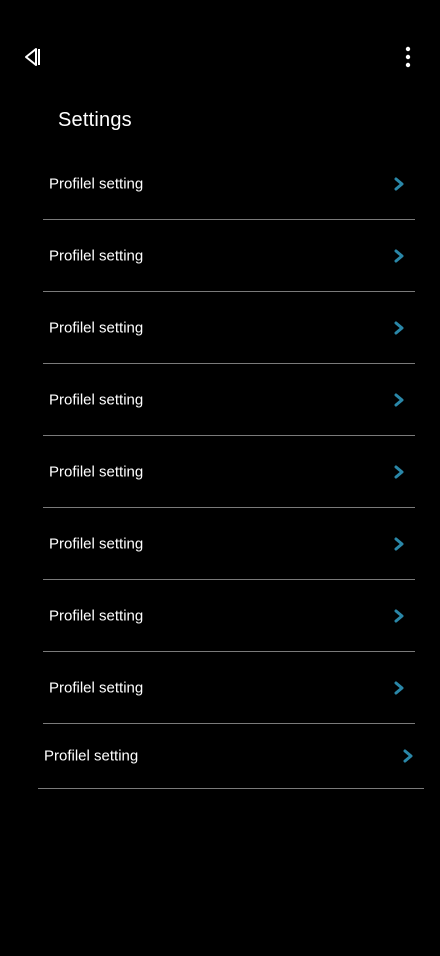 This screenshot has height=956, width=440. I want to click on top-bar: Settings, so click(220, 65).